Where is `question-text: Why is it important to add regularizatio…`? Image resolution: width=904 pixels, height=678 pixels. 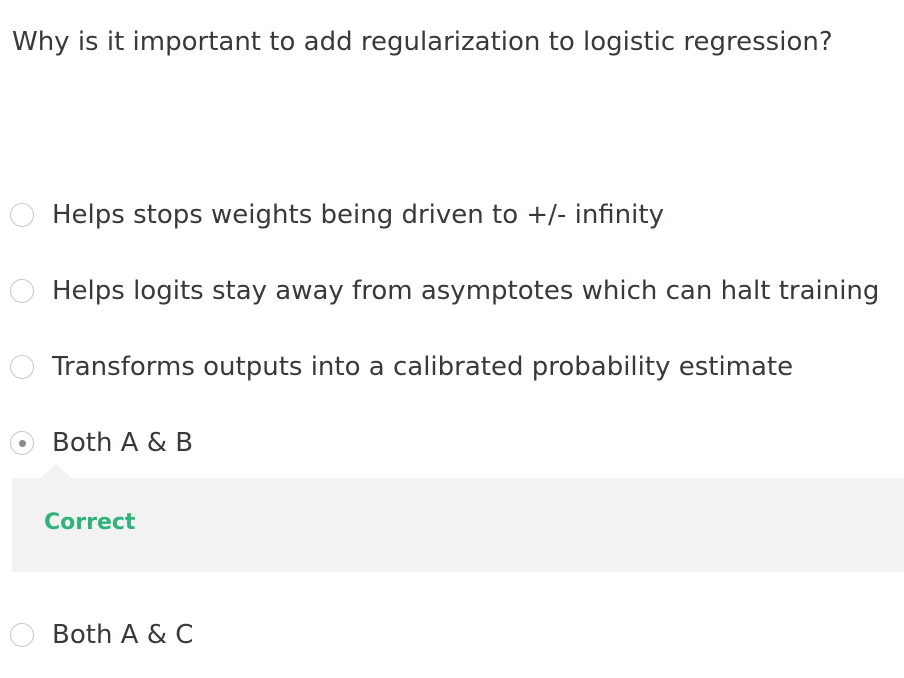
question-text: Why is it important to add regularizatio… is located at coordinates (422, 42).